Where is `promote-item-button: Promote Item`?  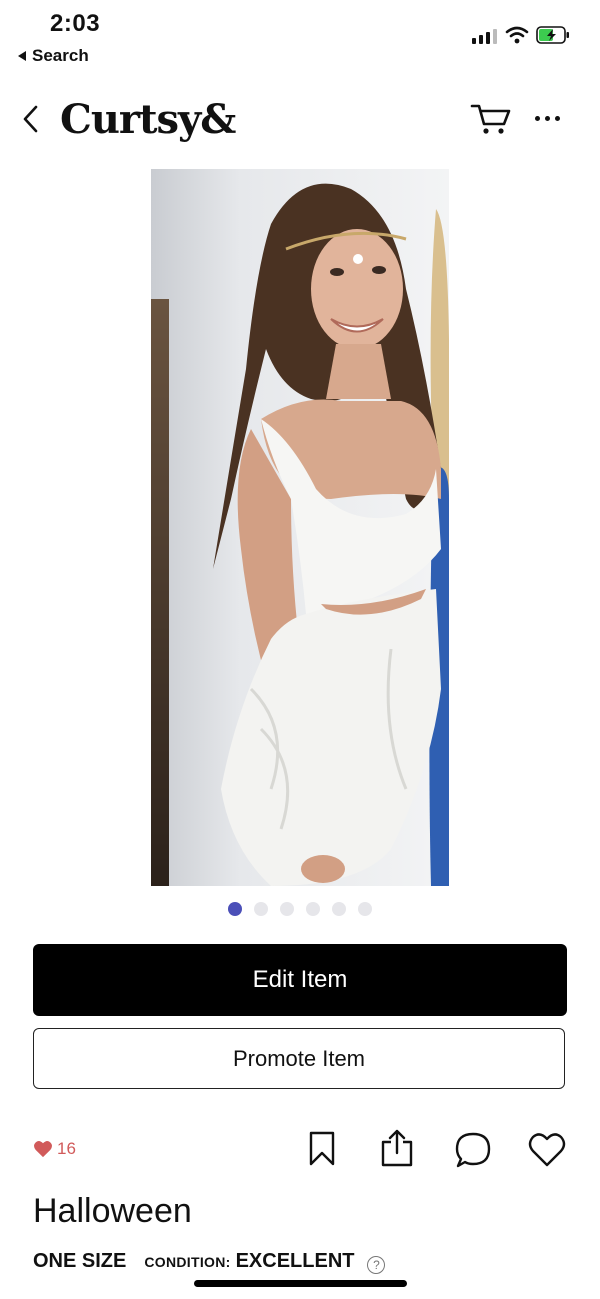
promote-item-button: Promote Item is located at coordinates (299, 1058).